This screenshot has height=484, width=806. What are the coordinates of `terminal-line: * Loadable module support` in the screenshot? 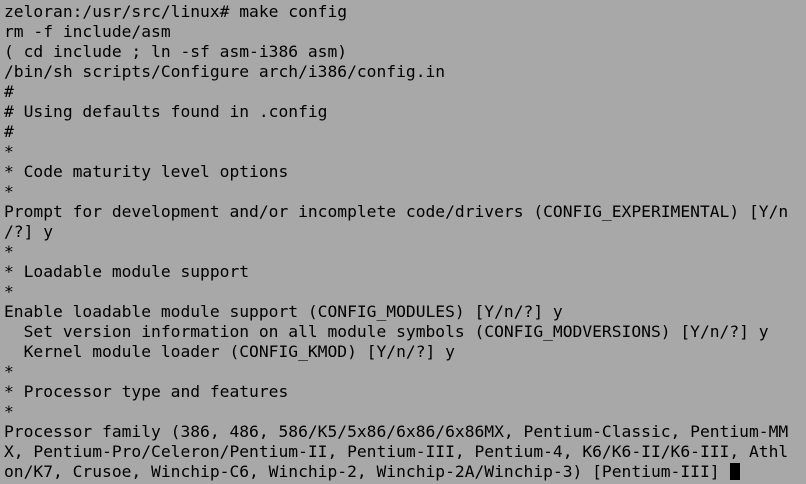 It's located at (127, 271).